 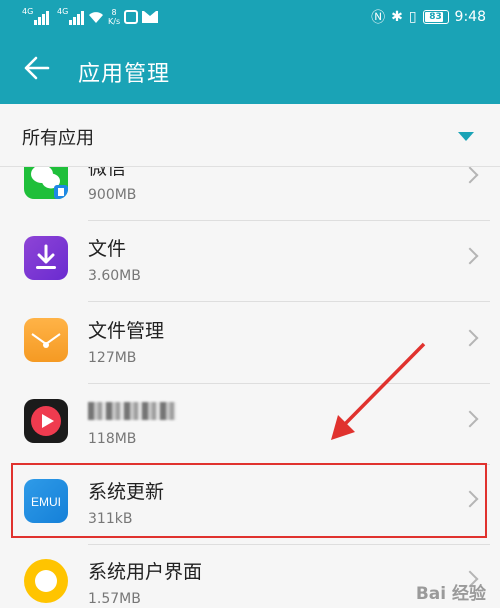 What do you see at coordinates (112, 195) in the screenshot?
I see `app-size: 900MB` at bounding box center [112, 195].